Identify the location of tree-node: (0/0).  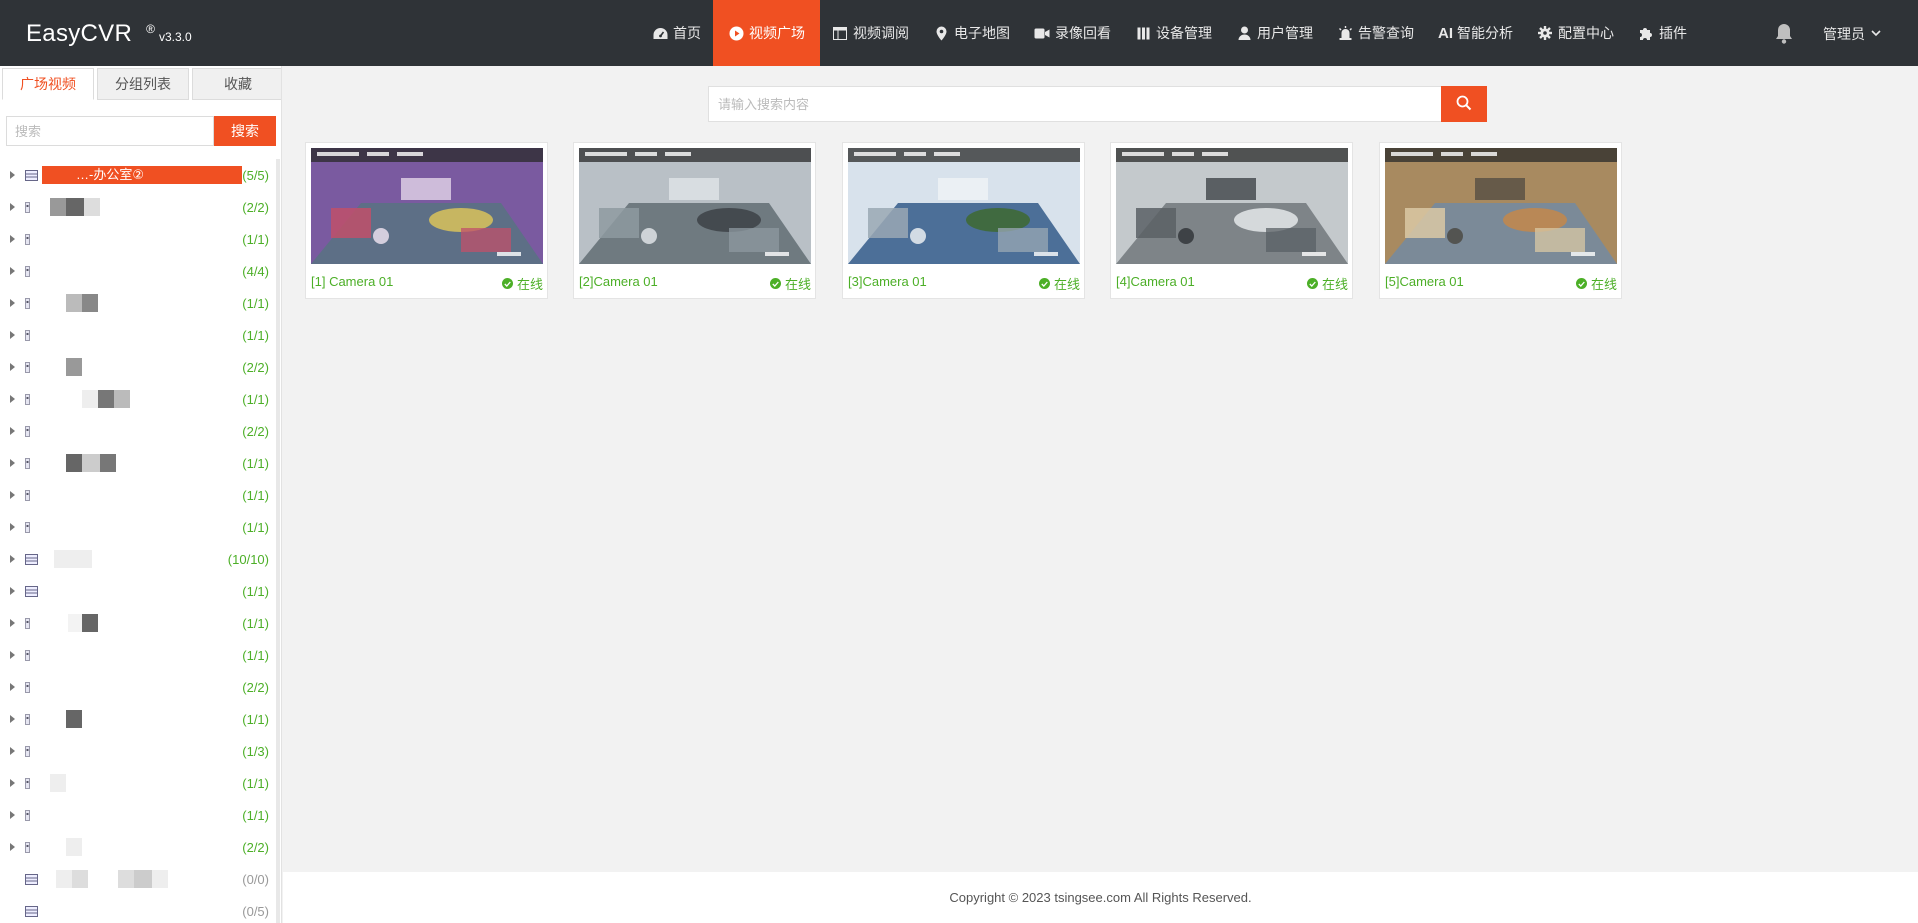
(137, 879).